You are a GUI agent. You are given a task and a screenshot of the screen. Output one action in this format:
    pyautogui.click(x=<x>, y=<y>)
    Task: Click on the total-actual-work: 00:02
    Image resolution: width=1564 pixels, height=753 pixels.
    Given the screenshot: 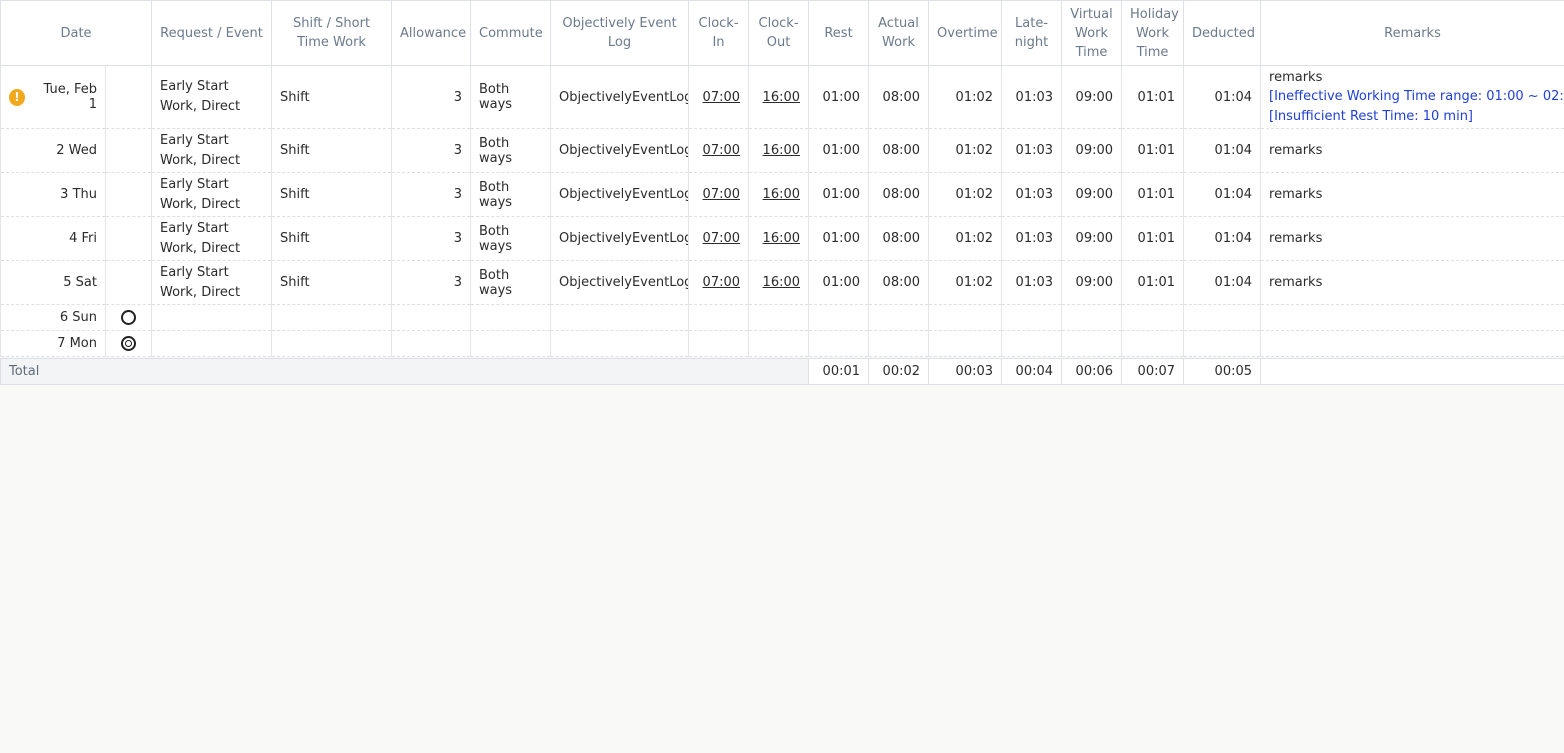 What is the action you would take?
    pyautogui.click(x=899, y=371)
    